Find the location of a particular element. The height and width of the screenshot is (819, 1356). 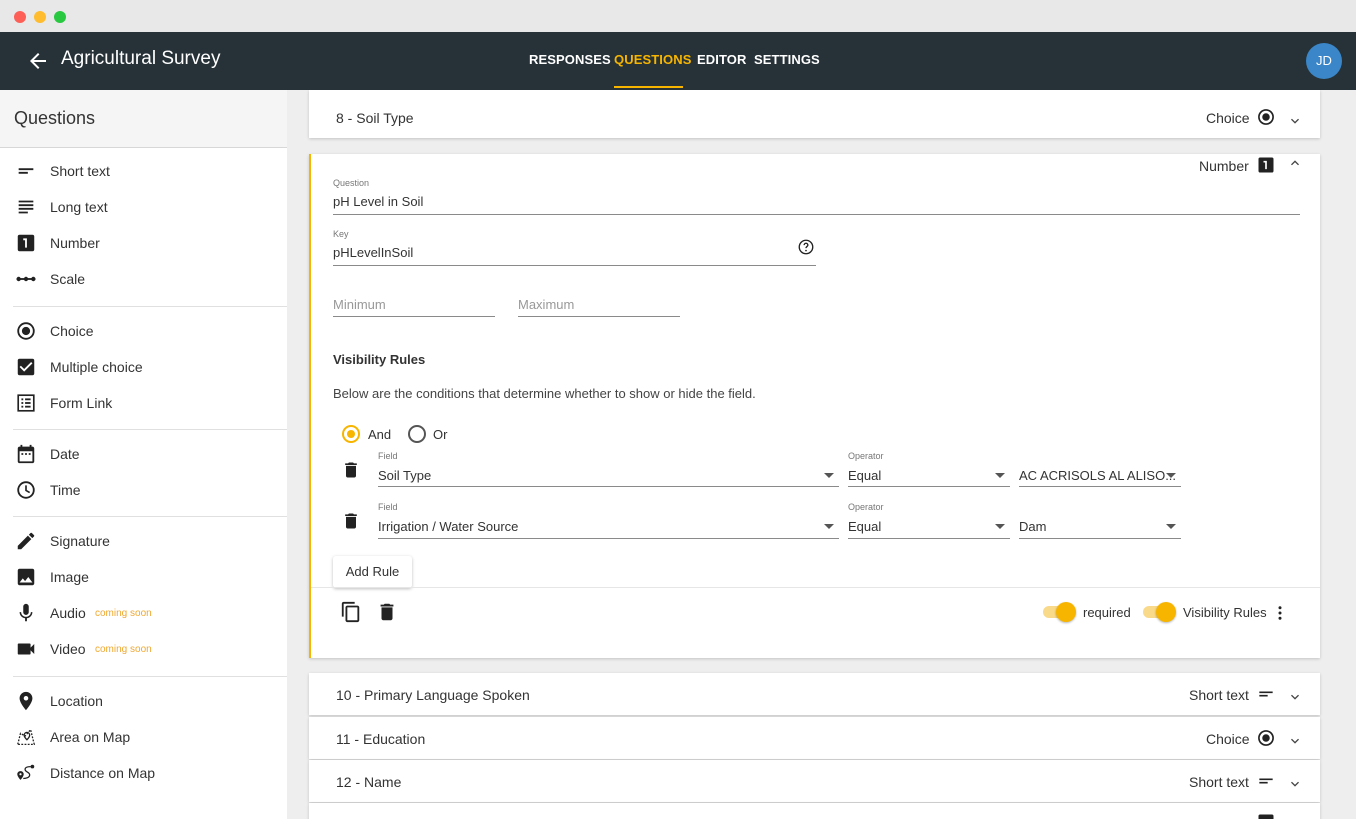

minimum-input-underline is located at coordinates (414, 316).